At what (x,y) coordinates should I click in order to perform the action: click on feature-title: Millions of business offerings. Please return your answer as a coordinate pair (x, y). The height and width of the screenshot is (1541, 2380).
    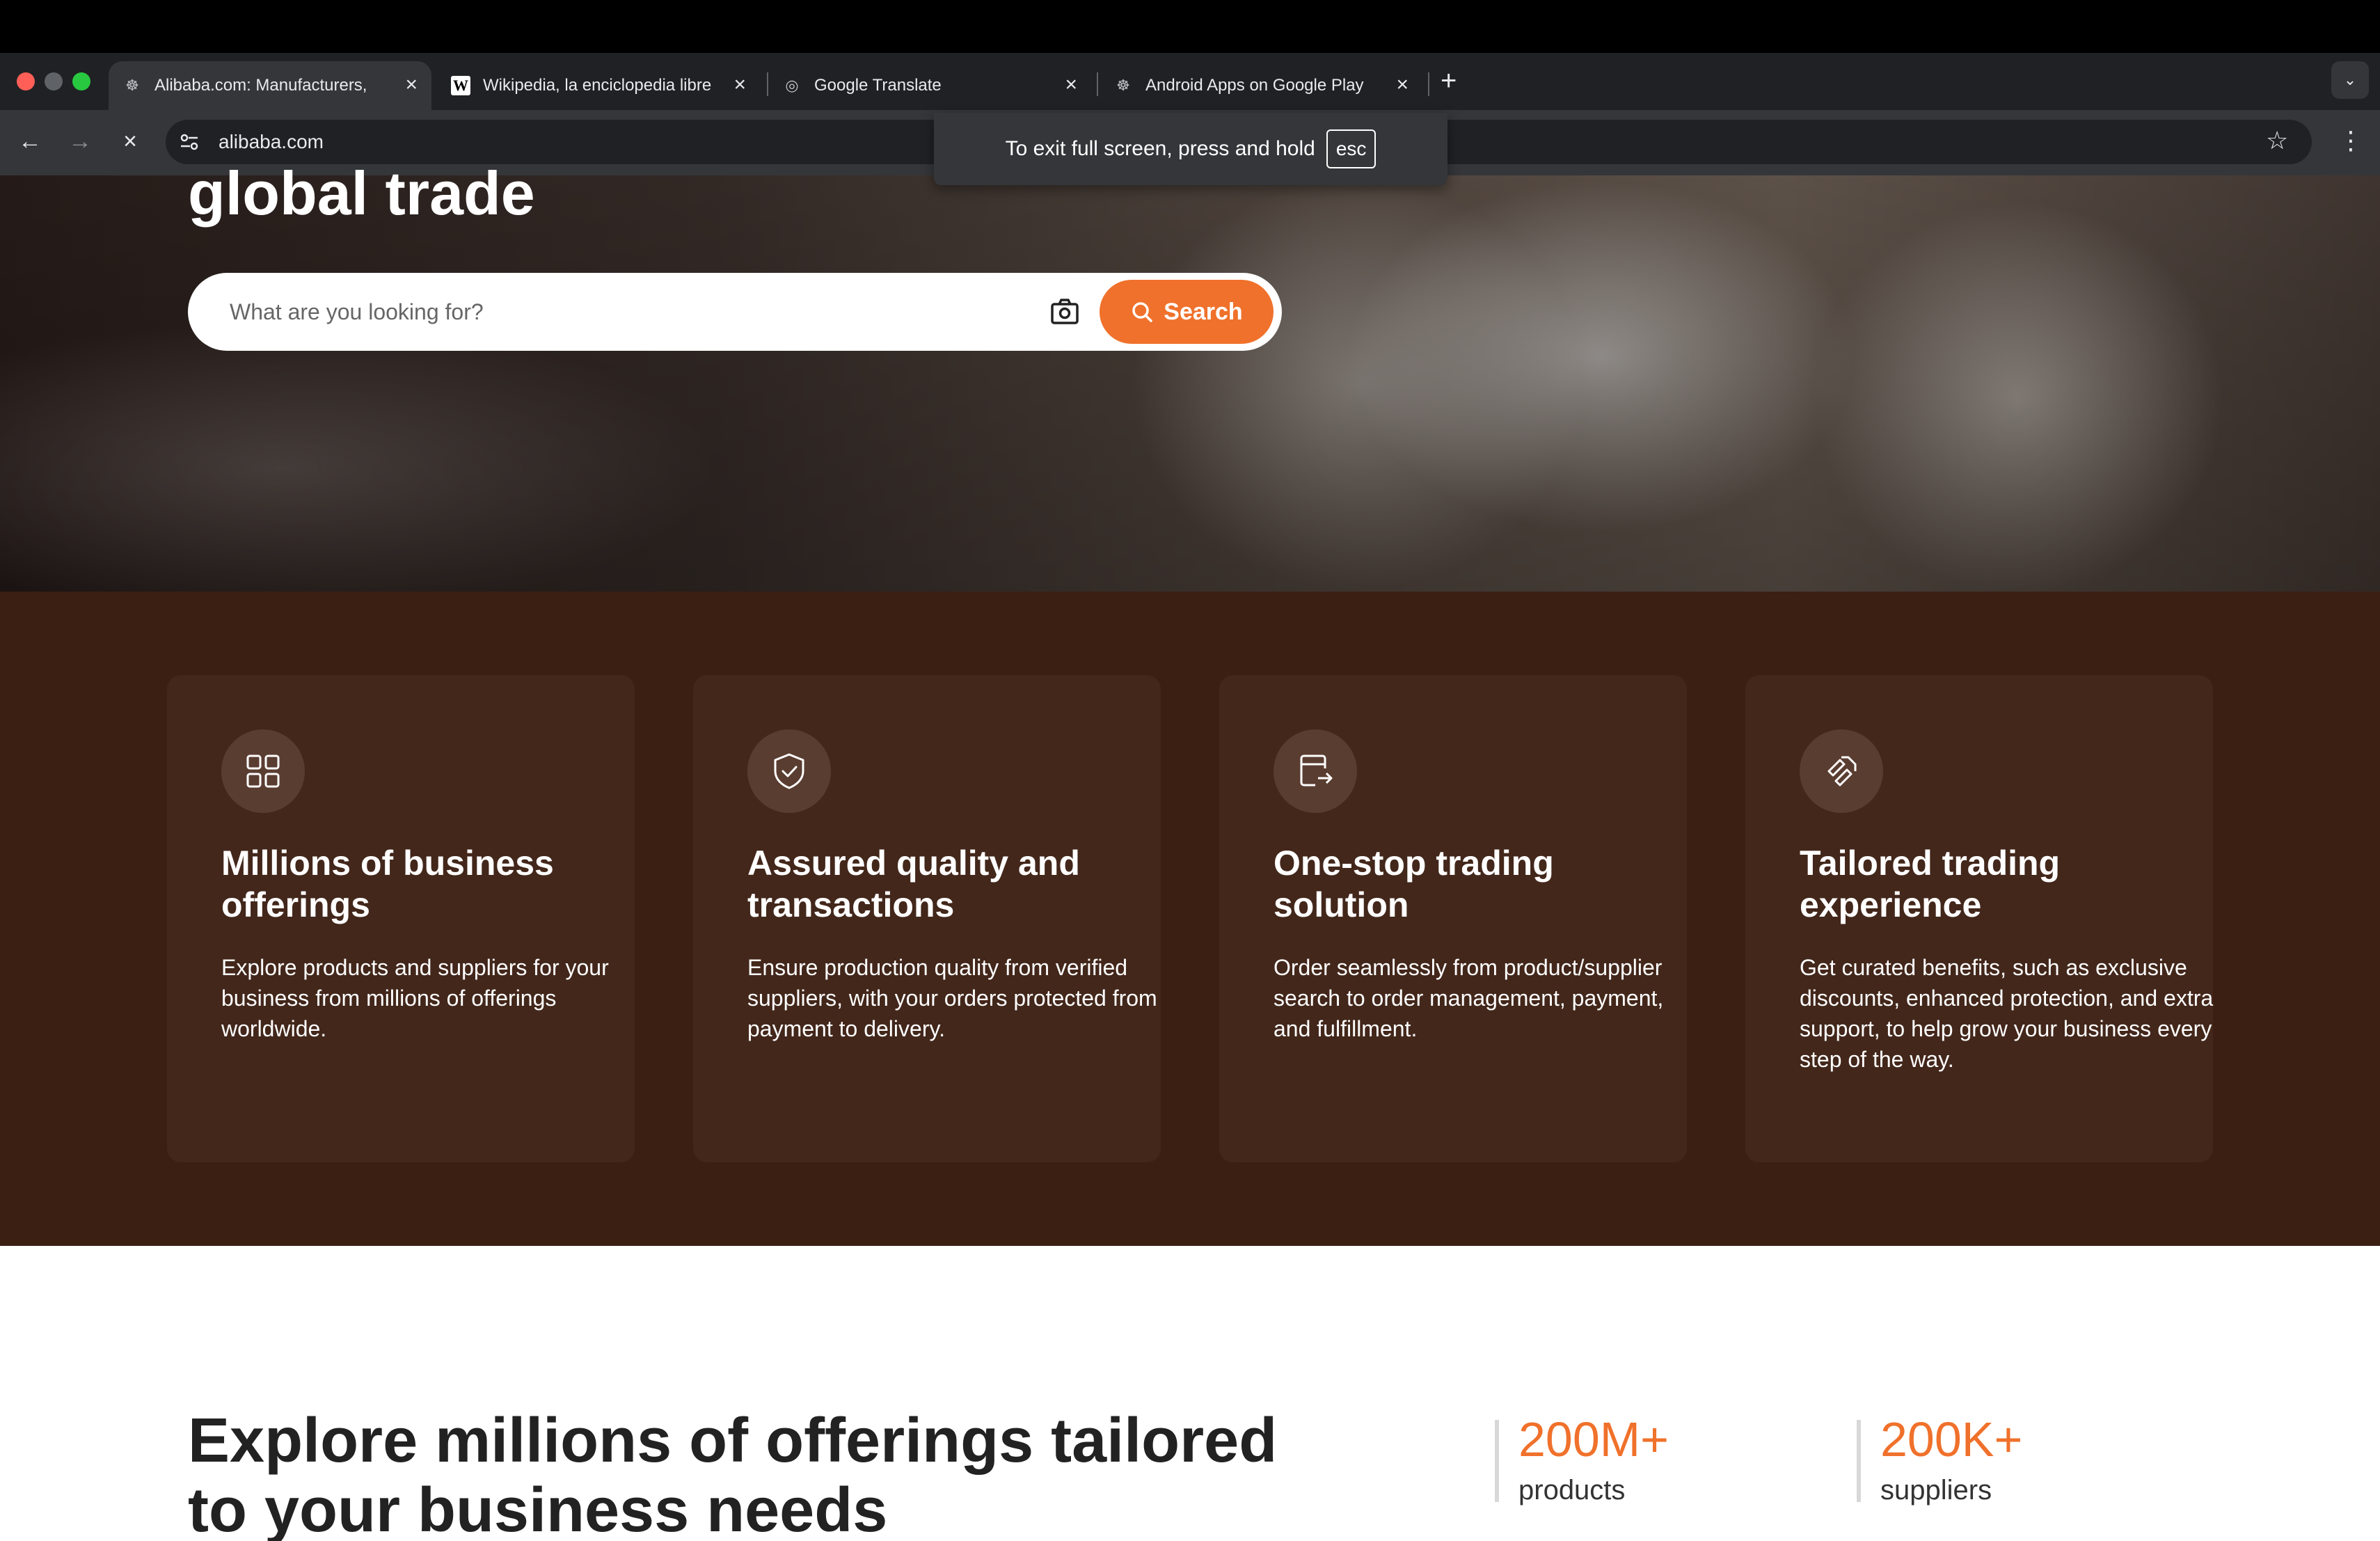
    Looking at the image, I should click on (387, 884).